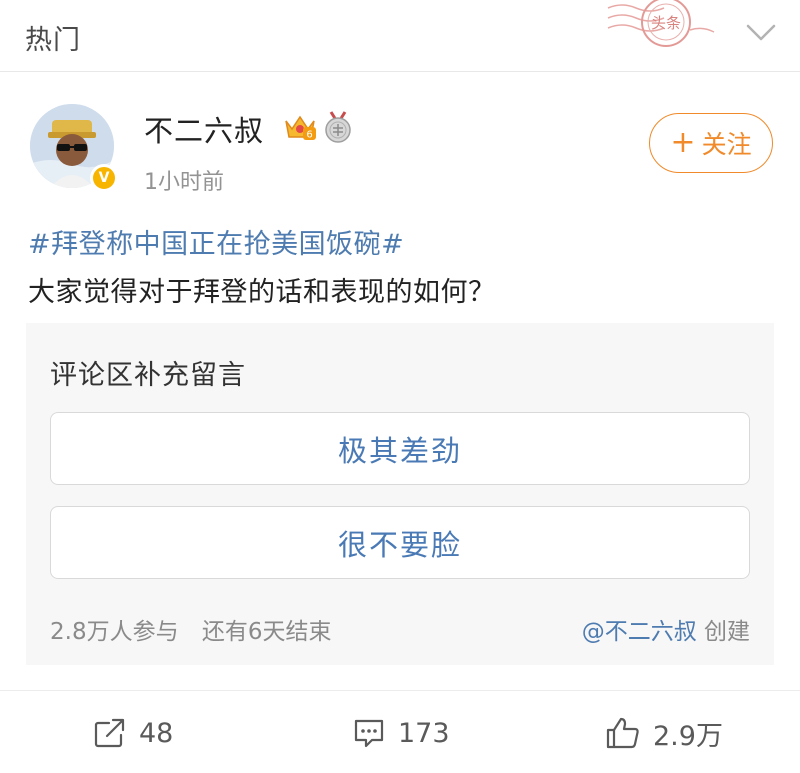  Describe the element at coordinates (338, 127) in the screenshot. I see `medal-icon` at that location.